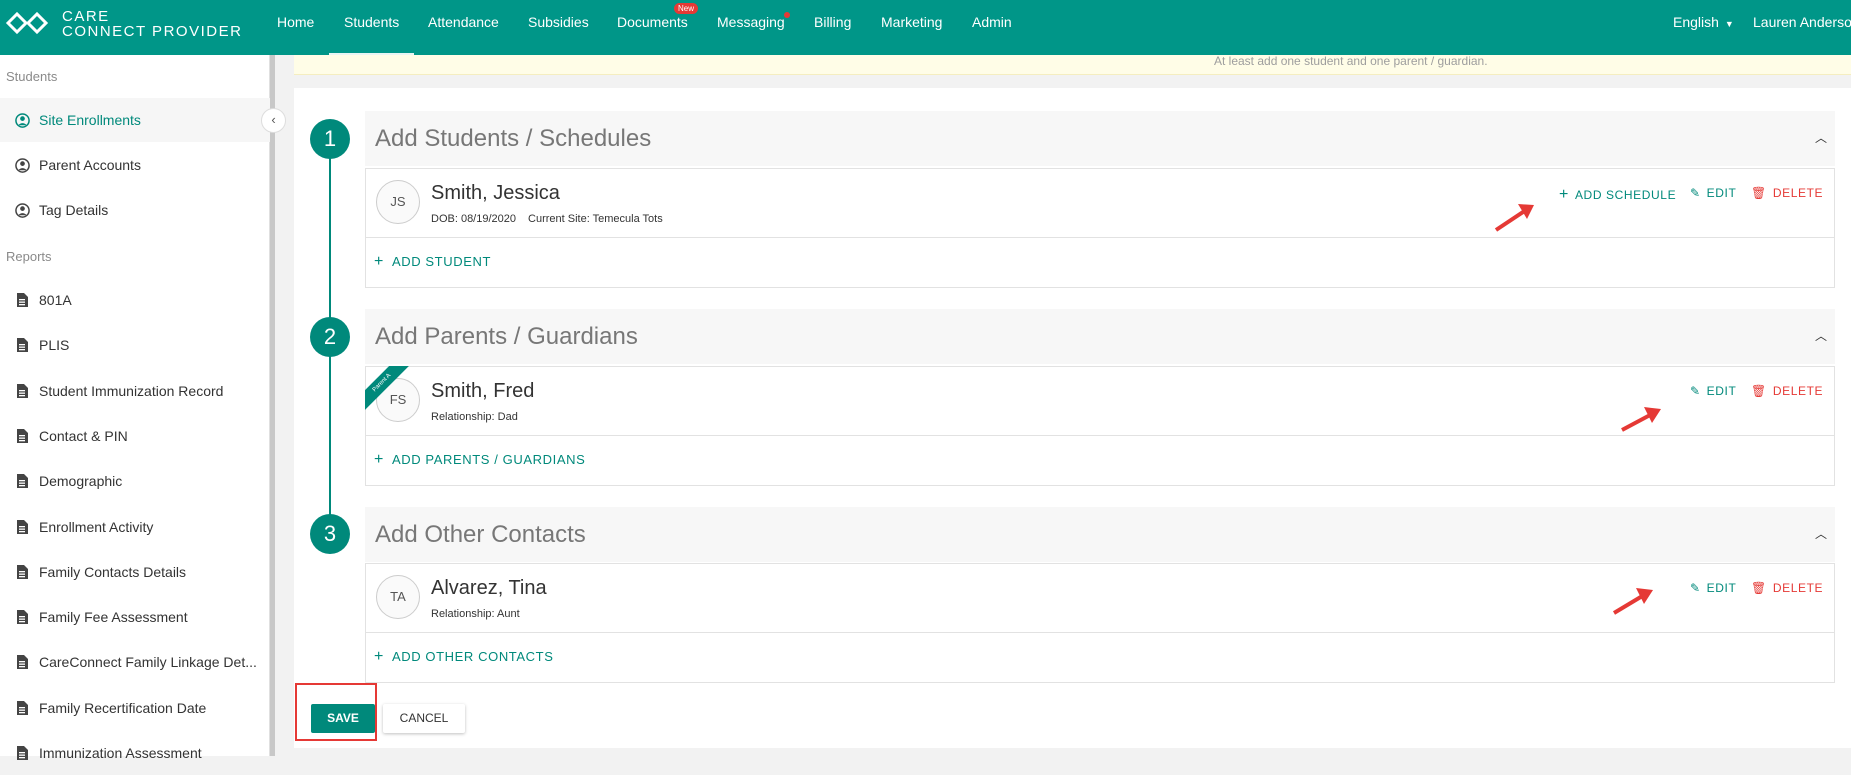 The image size is (1851, 775). Describe the element at coordinates (1729, 24) in the screenshot. I see `caret-down-icon: ▼` at that location.